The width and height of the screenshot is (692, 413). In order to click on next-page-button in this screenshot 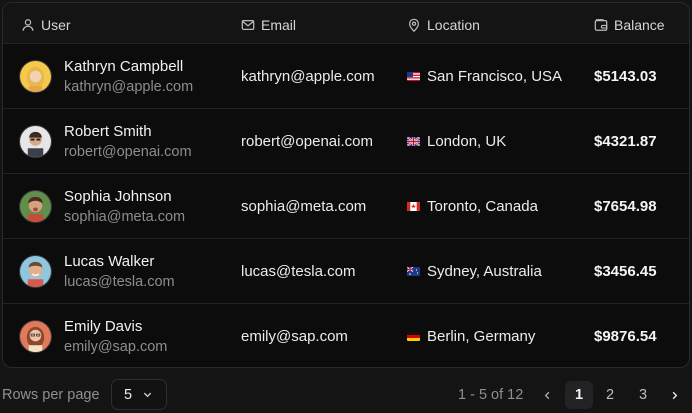, I will do `click(674, 395)`.